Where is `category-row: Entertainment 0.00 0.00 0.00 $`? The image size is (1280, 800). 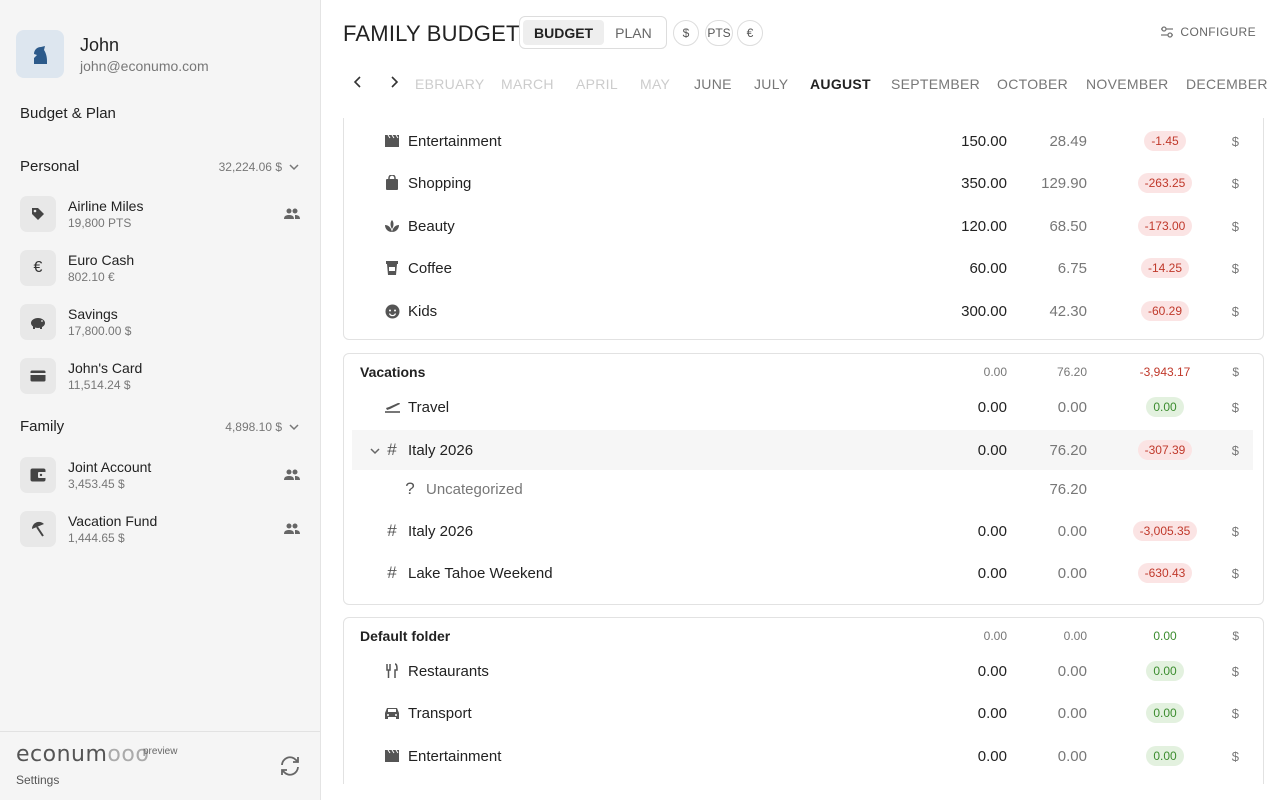 category-row: Entertainment 0.00 0.00 0.00 $ is located at coordinates (803, 756).